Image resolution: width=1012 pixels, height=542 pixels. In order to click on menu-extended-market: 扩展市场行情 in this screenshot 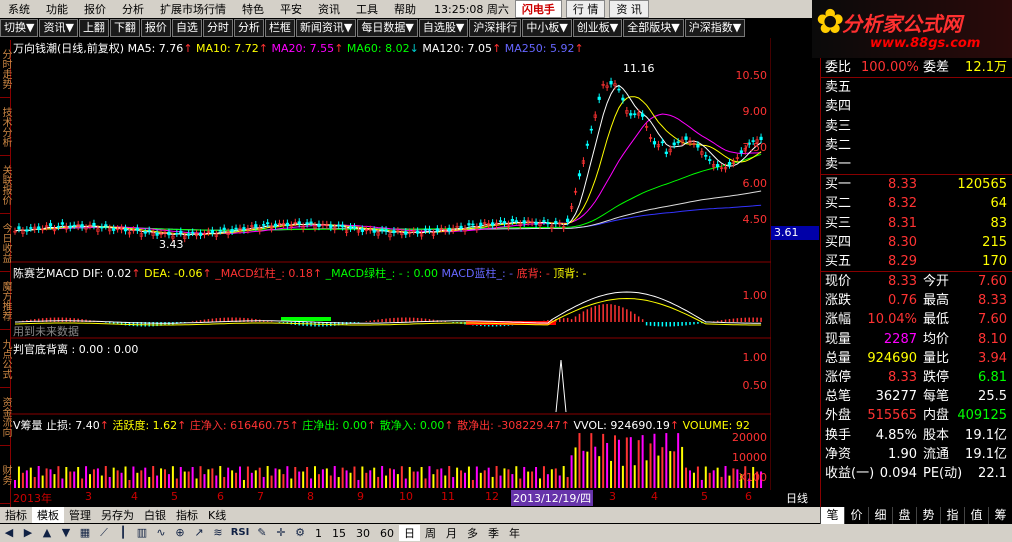, I will do `click(193, 9)`.